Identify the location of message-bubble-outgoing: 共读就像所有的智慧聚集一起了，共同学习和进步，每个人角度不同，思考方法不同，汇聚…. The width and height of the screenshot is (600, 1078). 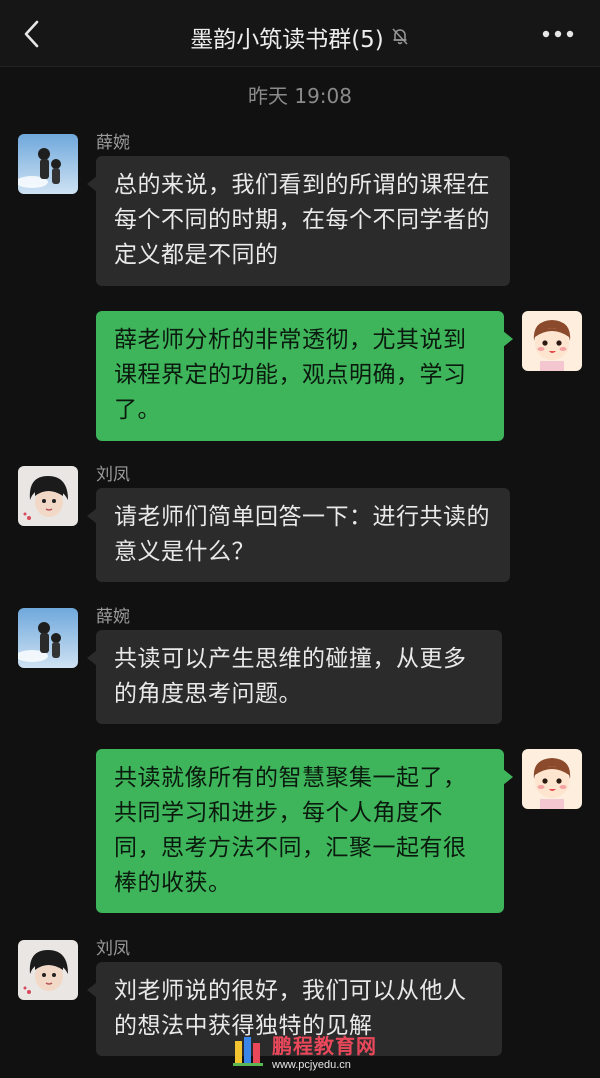
(304, 831).